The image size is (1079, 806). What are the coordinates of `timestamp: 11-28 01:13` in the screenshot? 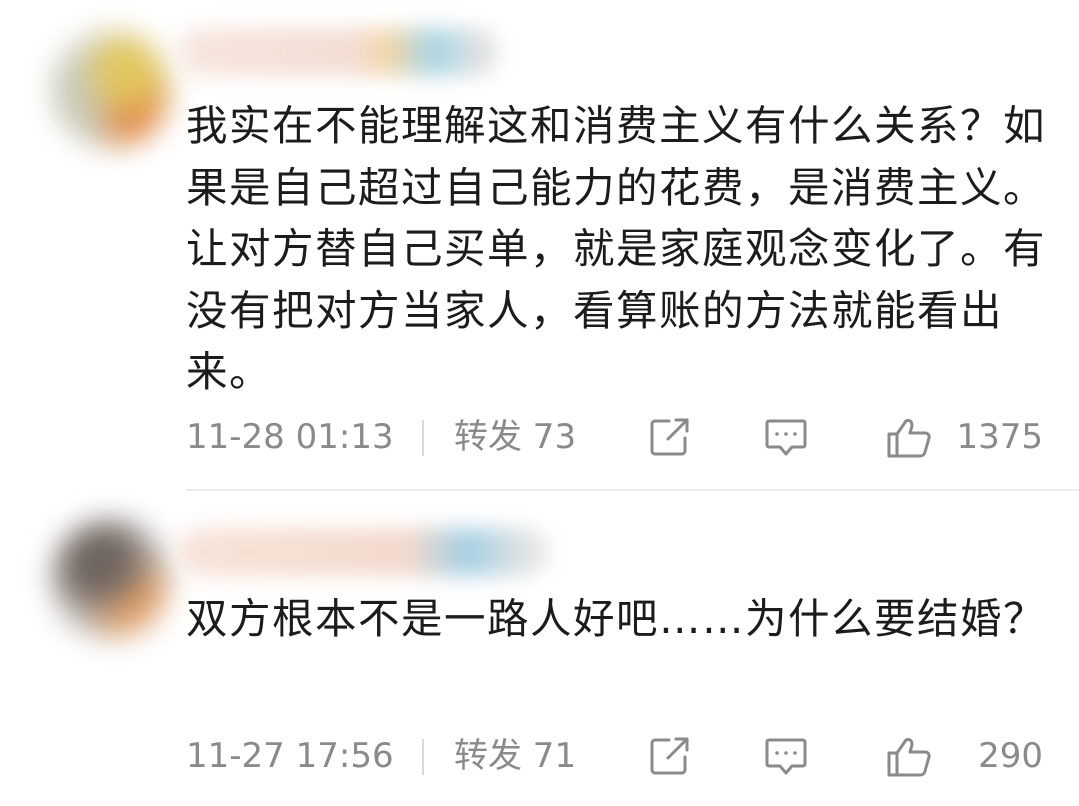 It's located at (290, 437).